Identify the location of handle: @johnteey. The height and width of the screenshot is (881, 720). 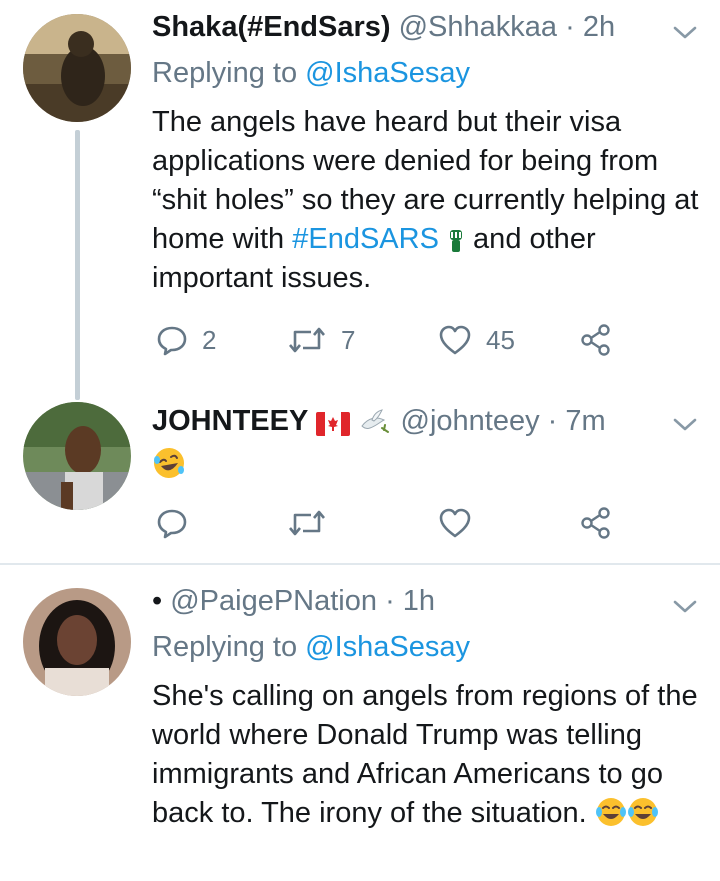
(470, 421).